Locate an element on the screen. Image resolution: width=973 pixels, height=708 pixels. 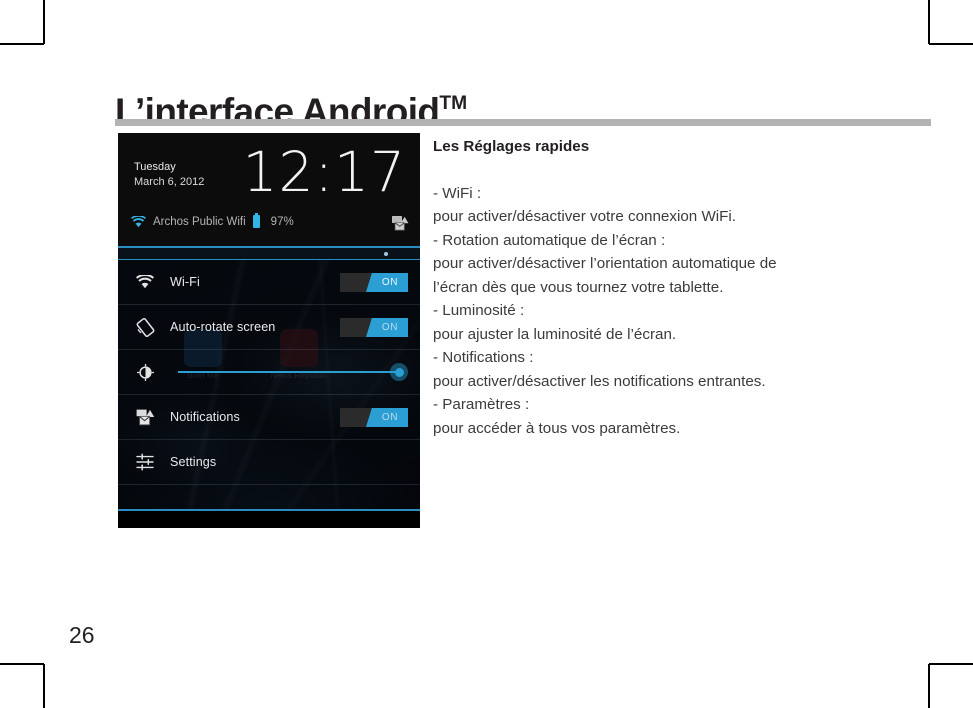
quick-setting-label: Auto-rotate screen is located at coordinates (223, 327).